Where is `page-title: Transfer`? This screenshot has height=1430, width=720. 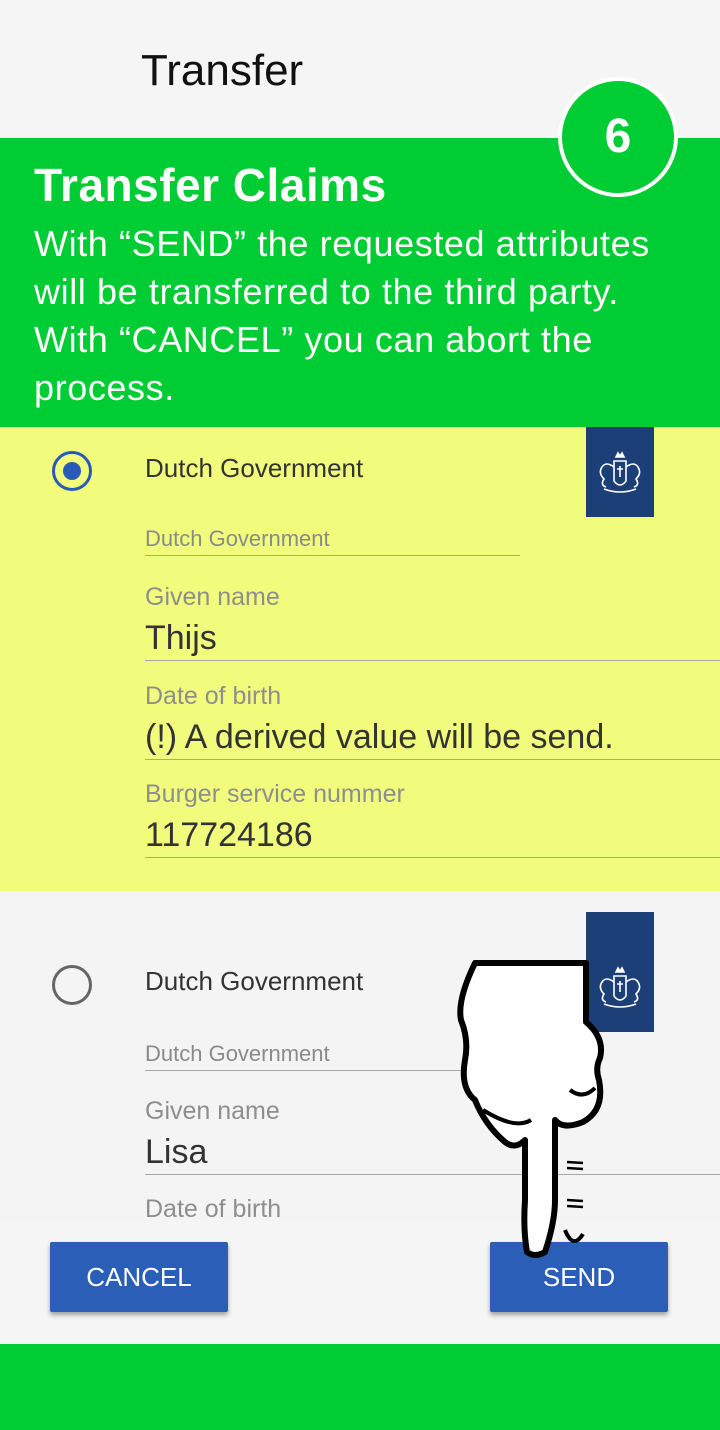 page-title: Transfer is located at coordinates (222, 70).